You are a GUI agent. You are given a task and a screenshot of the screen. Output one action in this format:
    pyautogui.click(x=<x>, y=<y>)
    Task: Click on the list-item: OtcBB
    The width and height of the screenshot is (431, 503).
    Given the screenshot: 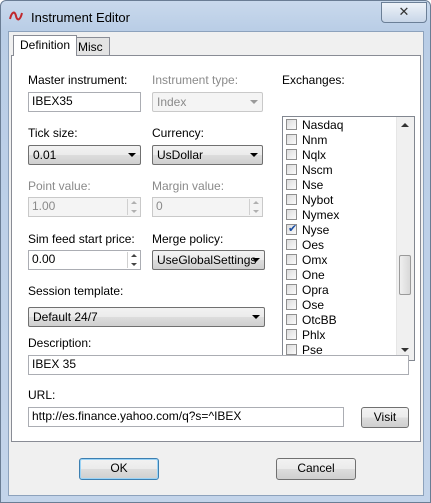 What is the action you would take?
    pyautogui.click(x=339, y=320)
    